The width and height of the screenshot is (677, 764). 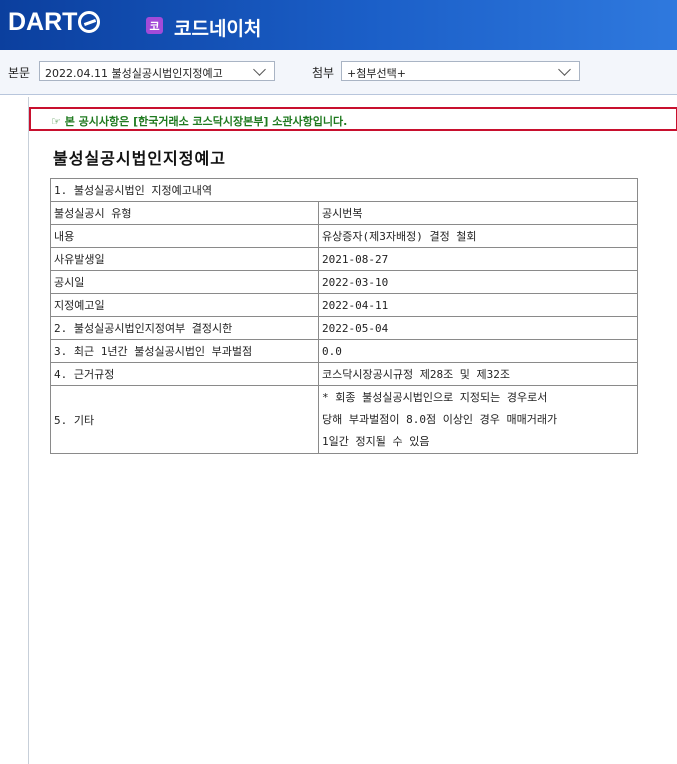 What do you see at coordinates (478, 351) in the screenshot?
I see `row-value: 0.0` at bounding box center [478, 351].